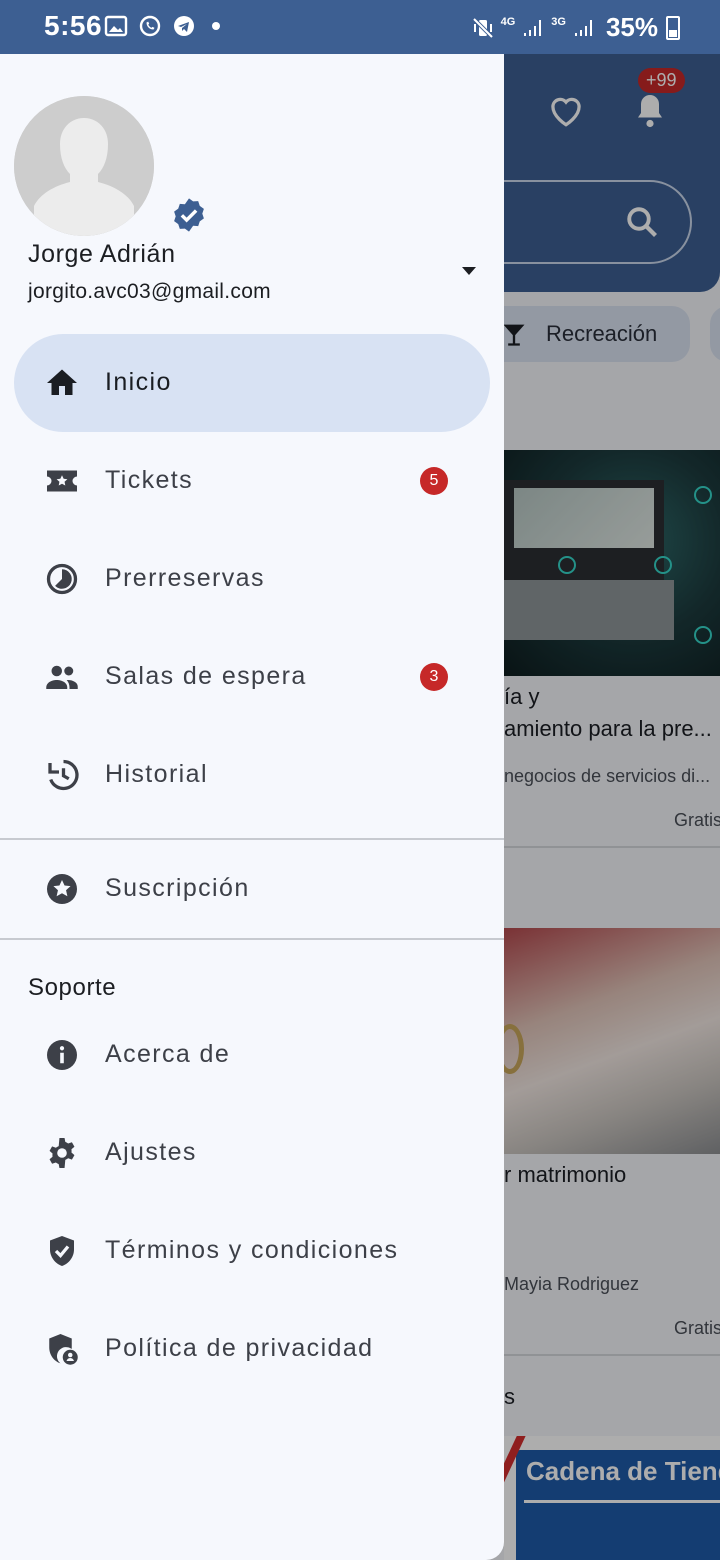 The height and width of the screenshot is (1560, 720). Describe the element at coordinates (533, 27) in the screenshot. I see `signal-icon` at that location.